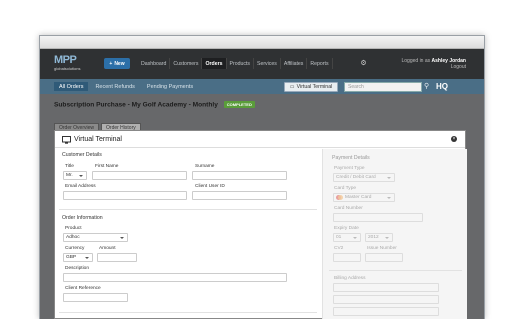  What do you see at coordinates (125, 195) in the screenshot?
I see `email-field` at bounding box center [125, 195].